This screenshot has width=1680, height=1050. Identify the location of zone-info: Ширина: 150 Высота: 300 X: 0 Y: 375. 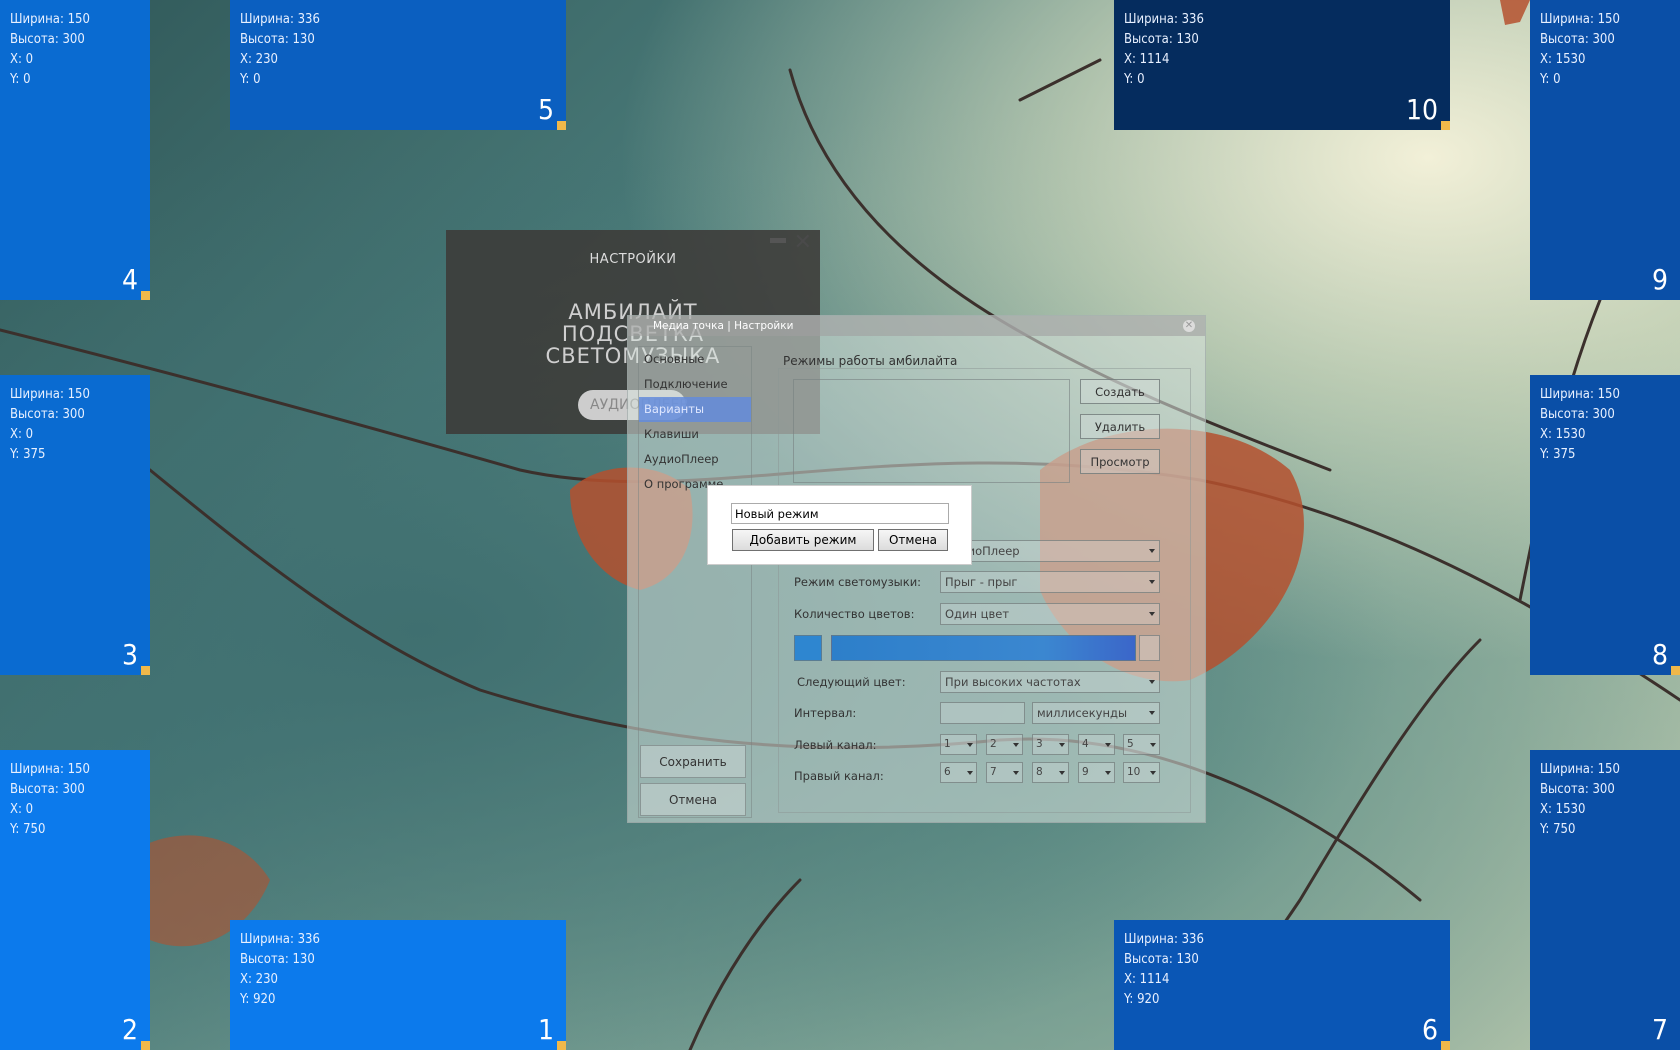
(50, 424).